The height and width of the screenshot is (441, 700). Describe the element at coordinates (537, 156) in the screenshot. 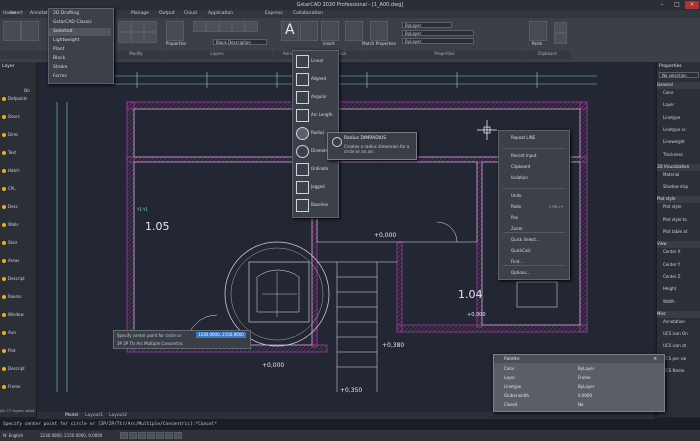

I see `context-menu-item: Recent Input` at that location.